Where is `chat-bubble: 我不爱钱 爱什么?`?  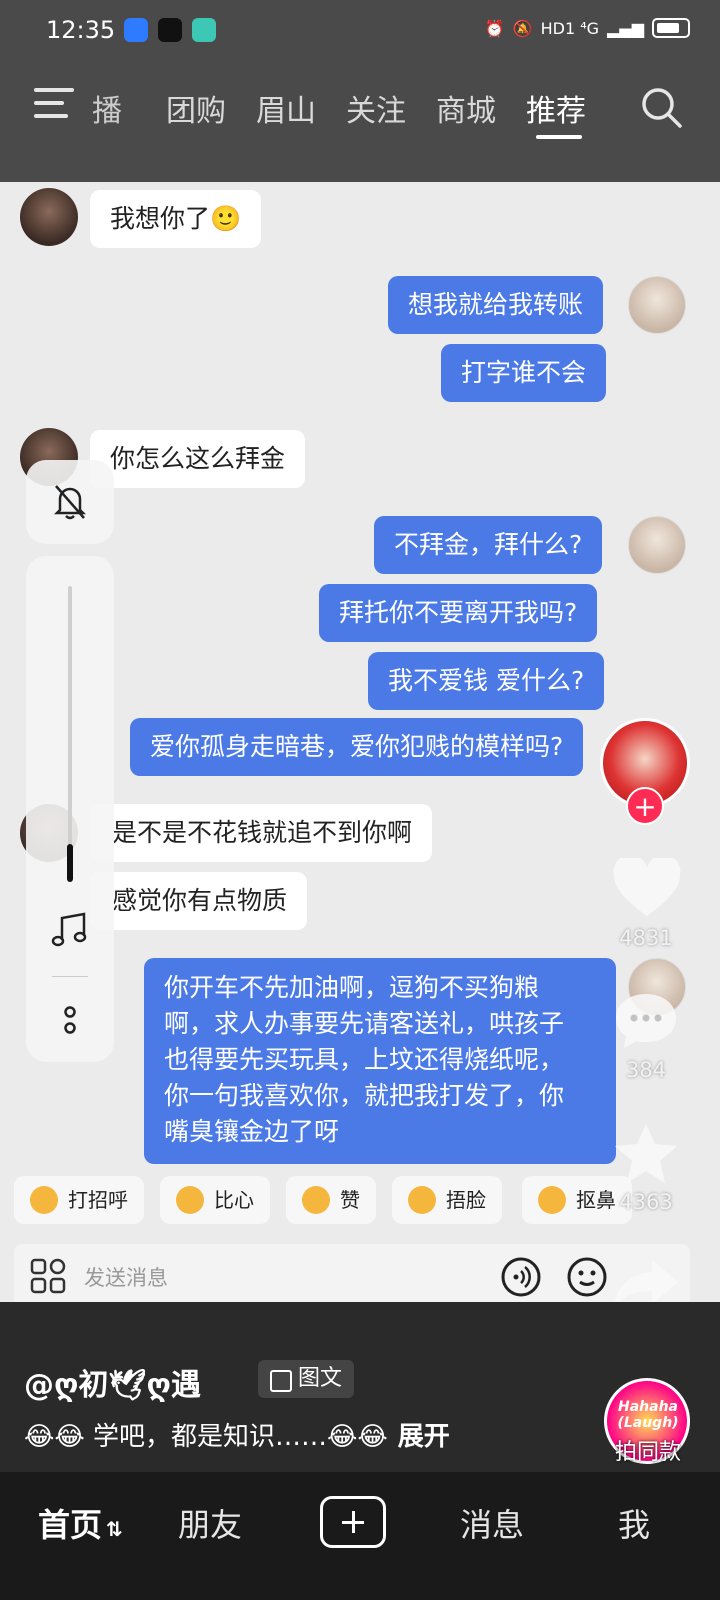
chat-bubble: 我不爱钱 爱什么? is located at coordinates (486, 681).